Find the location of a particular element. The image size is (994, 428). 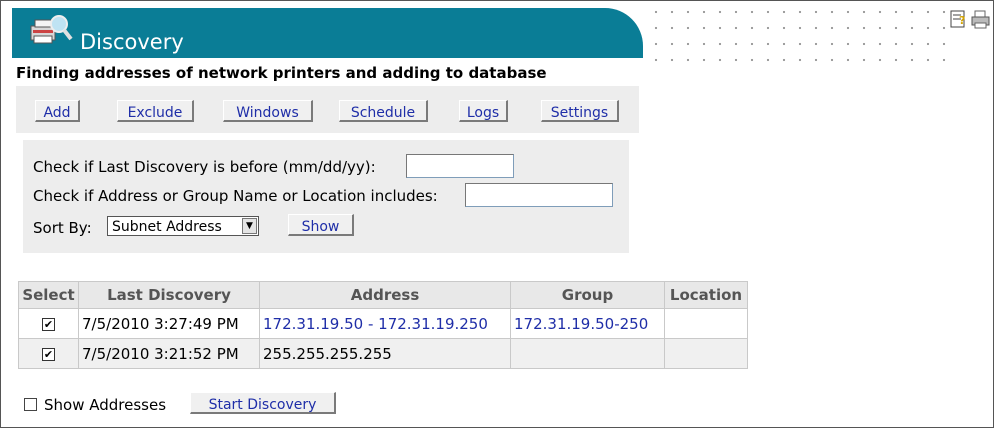

windows-button: Windows is located at coordinates (268, 111).